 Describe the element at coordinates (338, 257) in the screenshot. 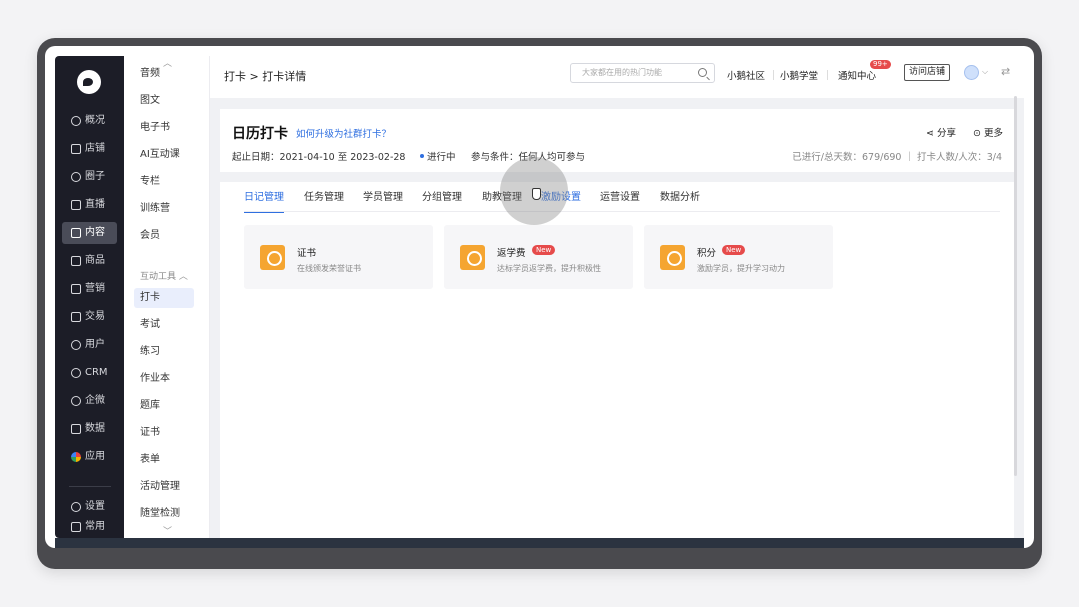

I see `feature-card-certificate: 证书 在线颁发荣誉证书` at that location.